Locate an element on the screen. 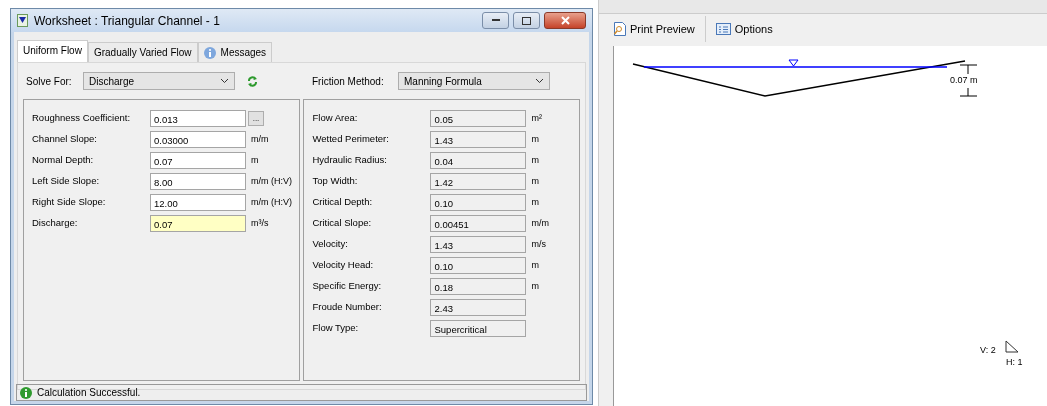  field-label: Top Width: is located at coordinates (335, 181).